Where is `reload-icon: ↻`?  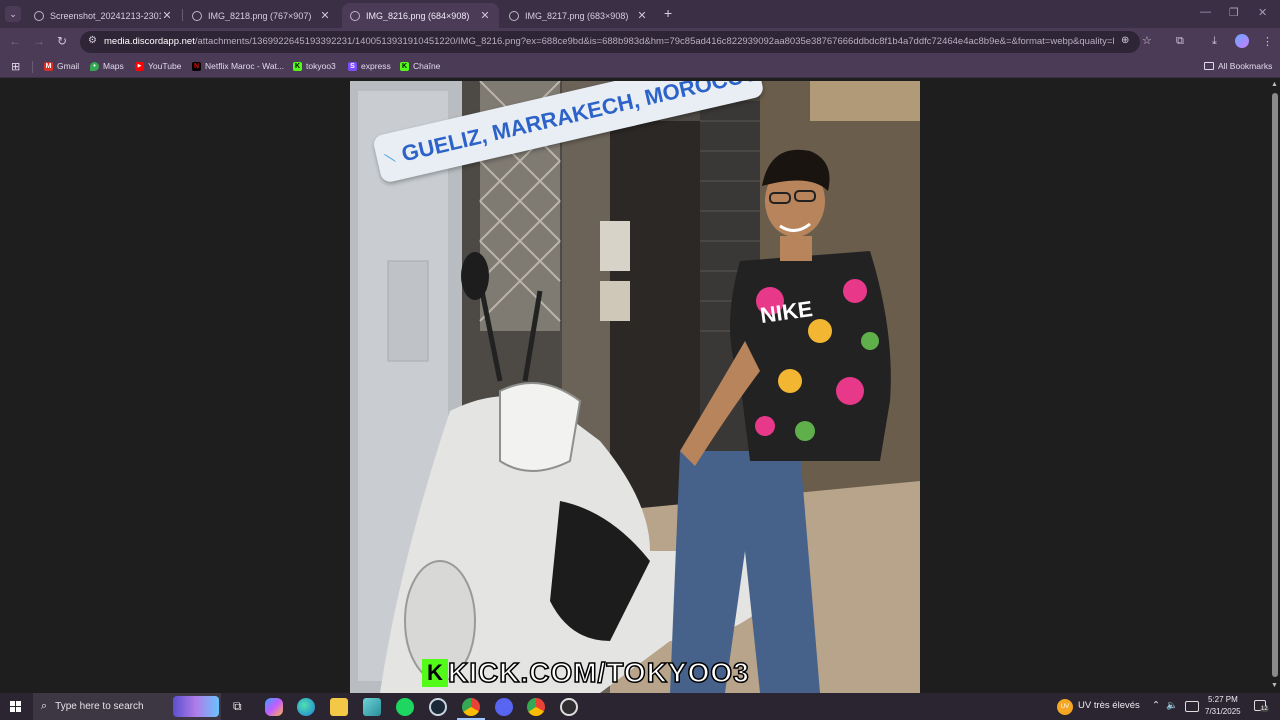
reload-icon: ↻ is located at coordinates (62, 41).